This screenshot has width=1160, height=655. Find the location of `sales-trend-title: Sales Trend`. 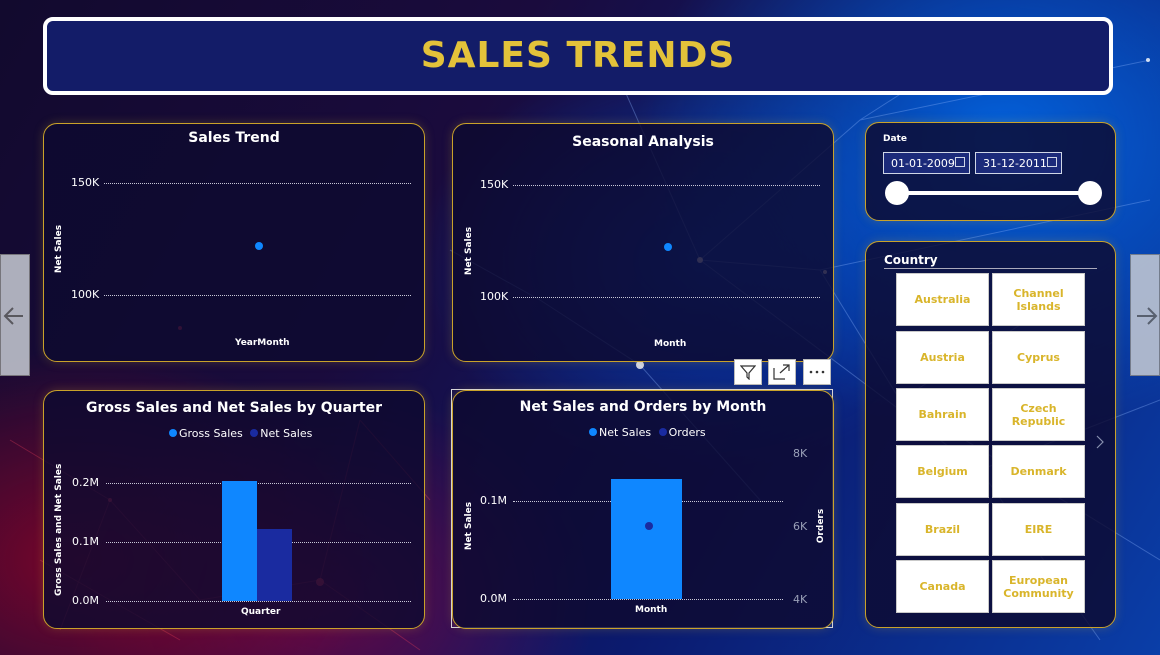

sales-trend-title: Sales Trend is located at coordinates (234, 138).